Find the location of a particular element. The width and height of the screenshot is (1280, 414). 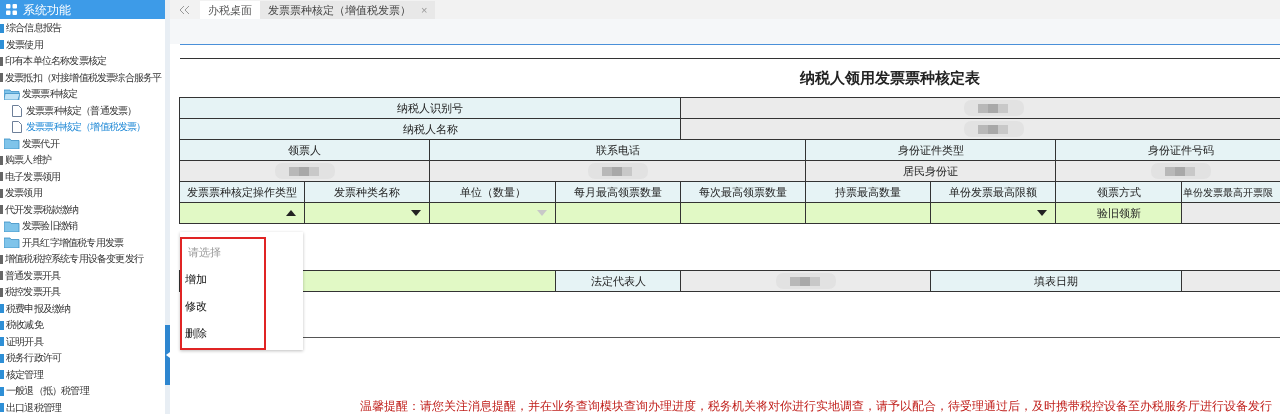

sidebar-item: 税控发票开具 is located at coordinates (82, 292).